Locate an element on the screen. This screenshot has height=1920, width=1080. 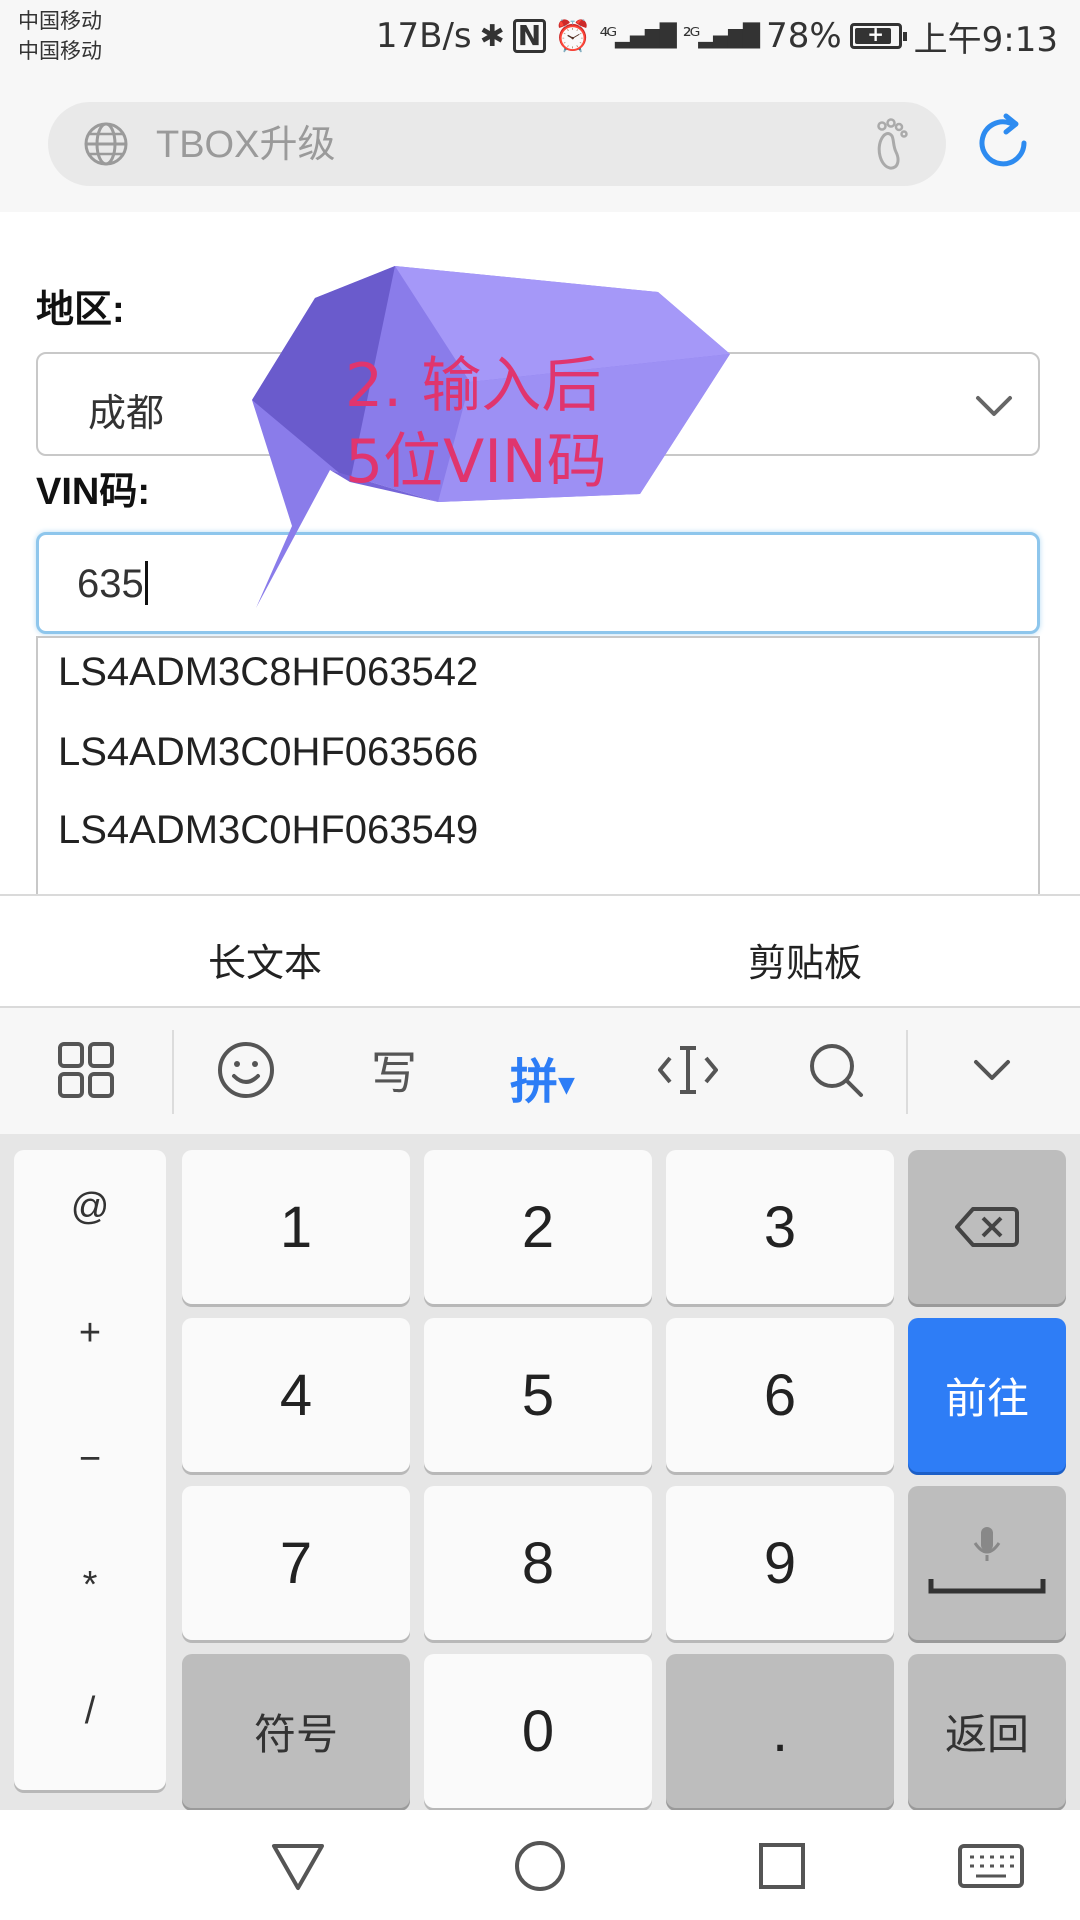
address-bar: TBOX升级 is located at coordinates (497, 144).